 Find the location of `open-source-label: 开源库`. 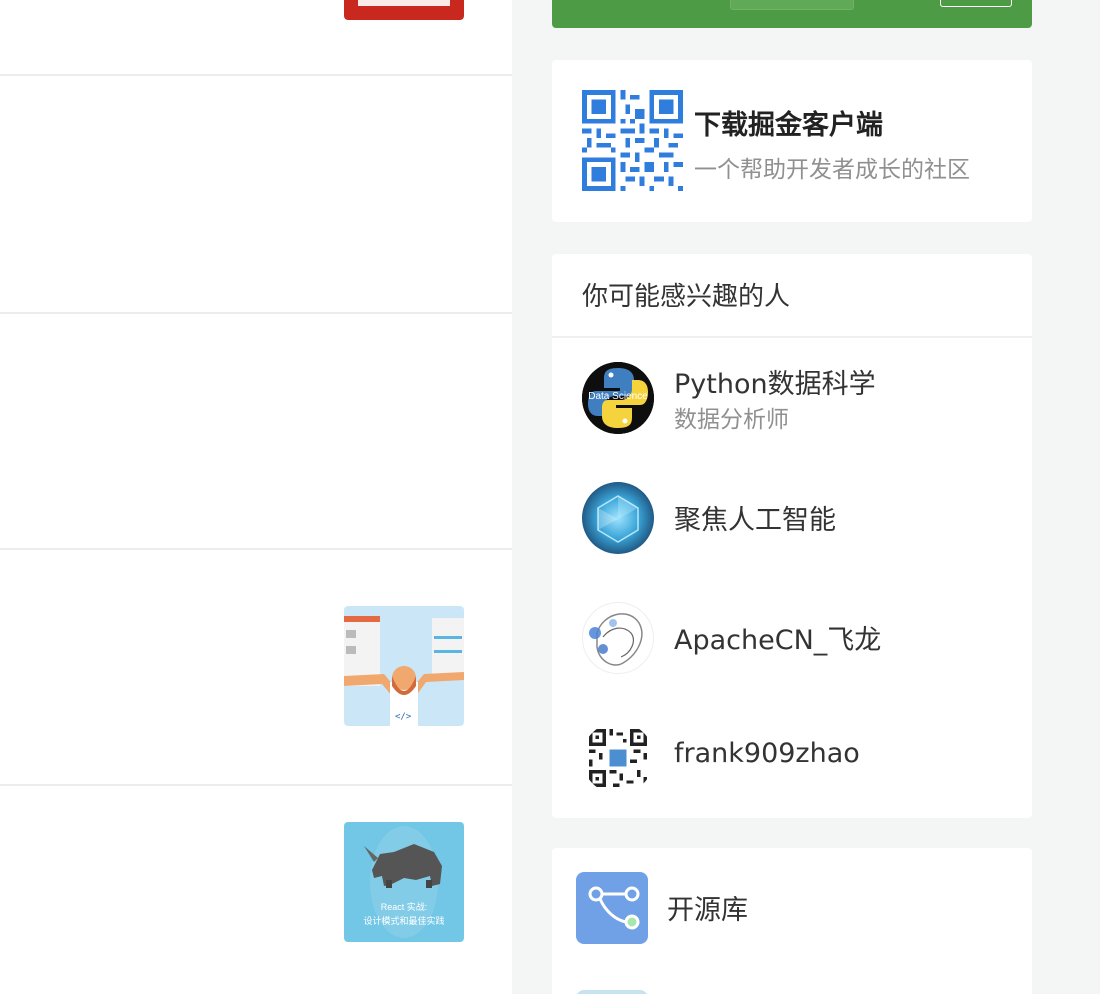

open-source-label: 开源库 is located at coordinates (707, 907).